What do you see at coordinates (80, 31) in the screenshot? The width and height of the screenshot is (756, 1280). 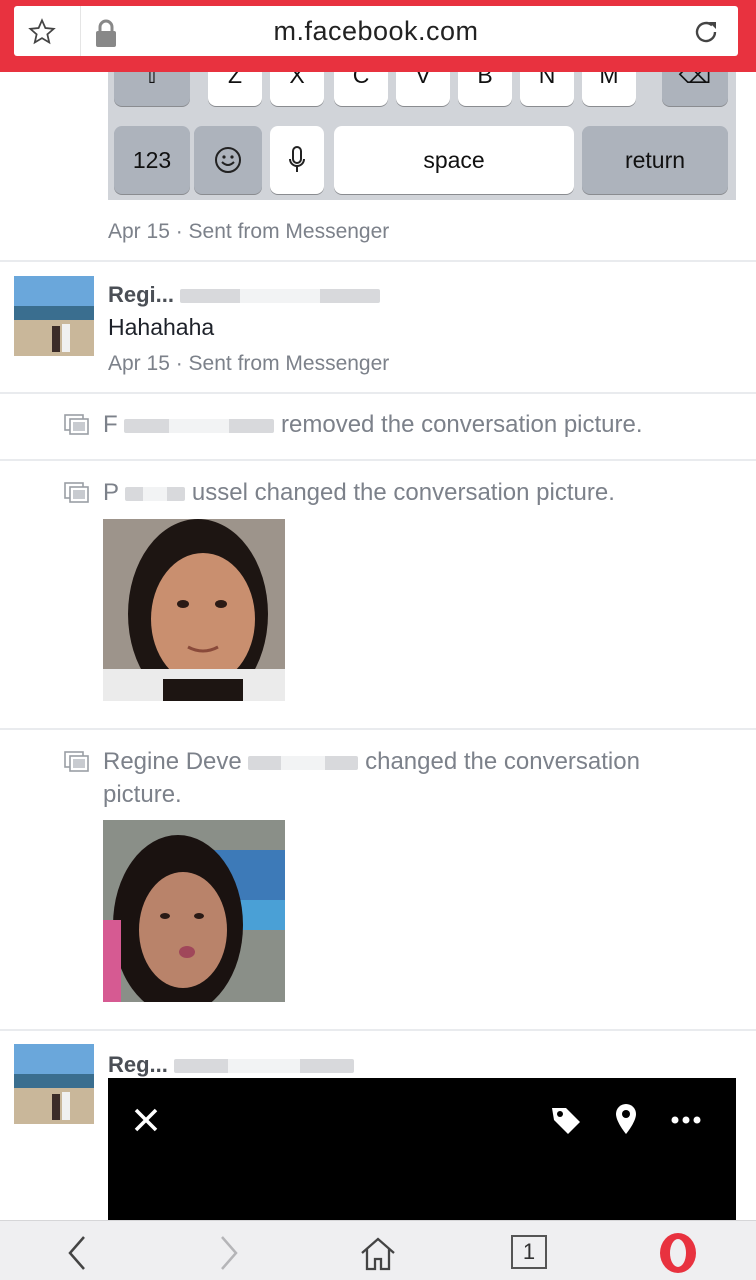 I see `urlbar-divider` at bounding box center [80, 31].